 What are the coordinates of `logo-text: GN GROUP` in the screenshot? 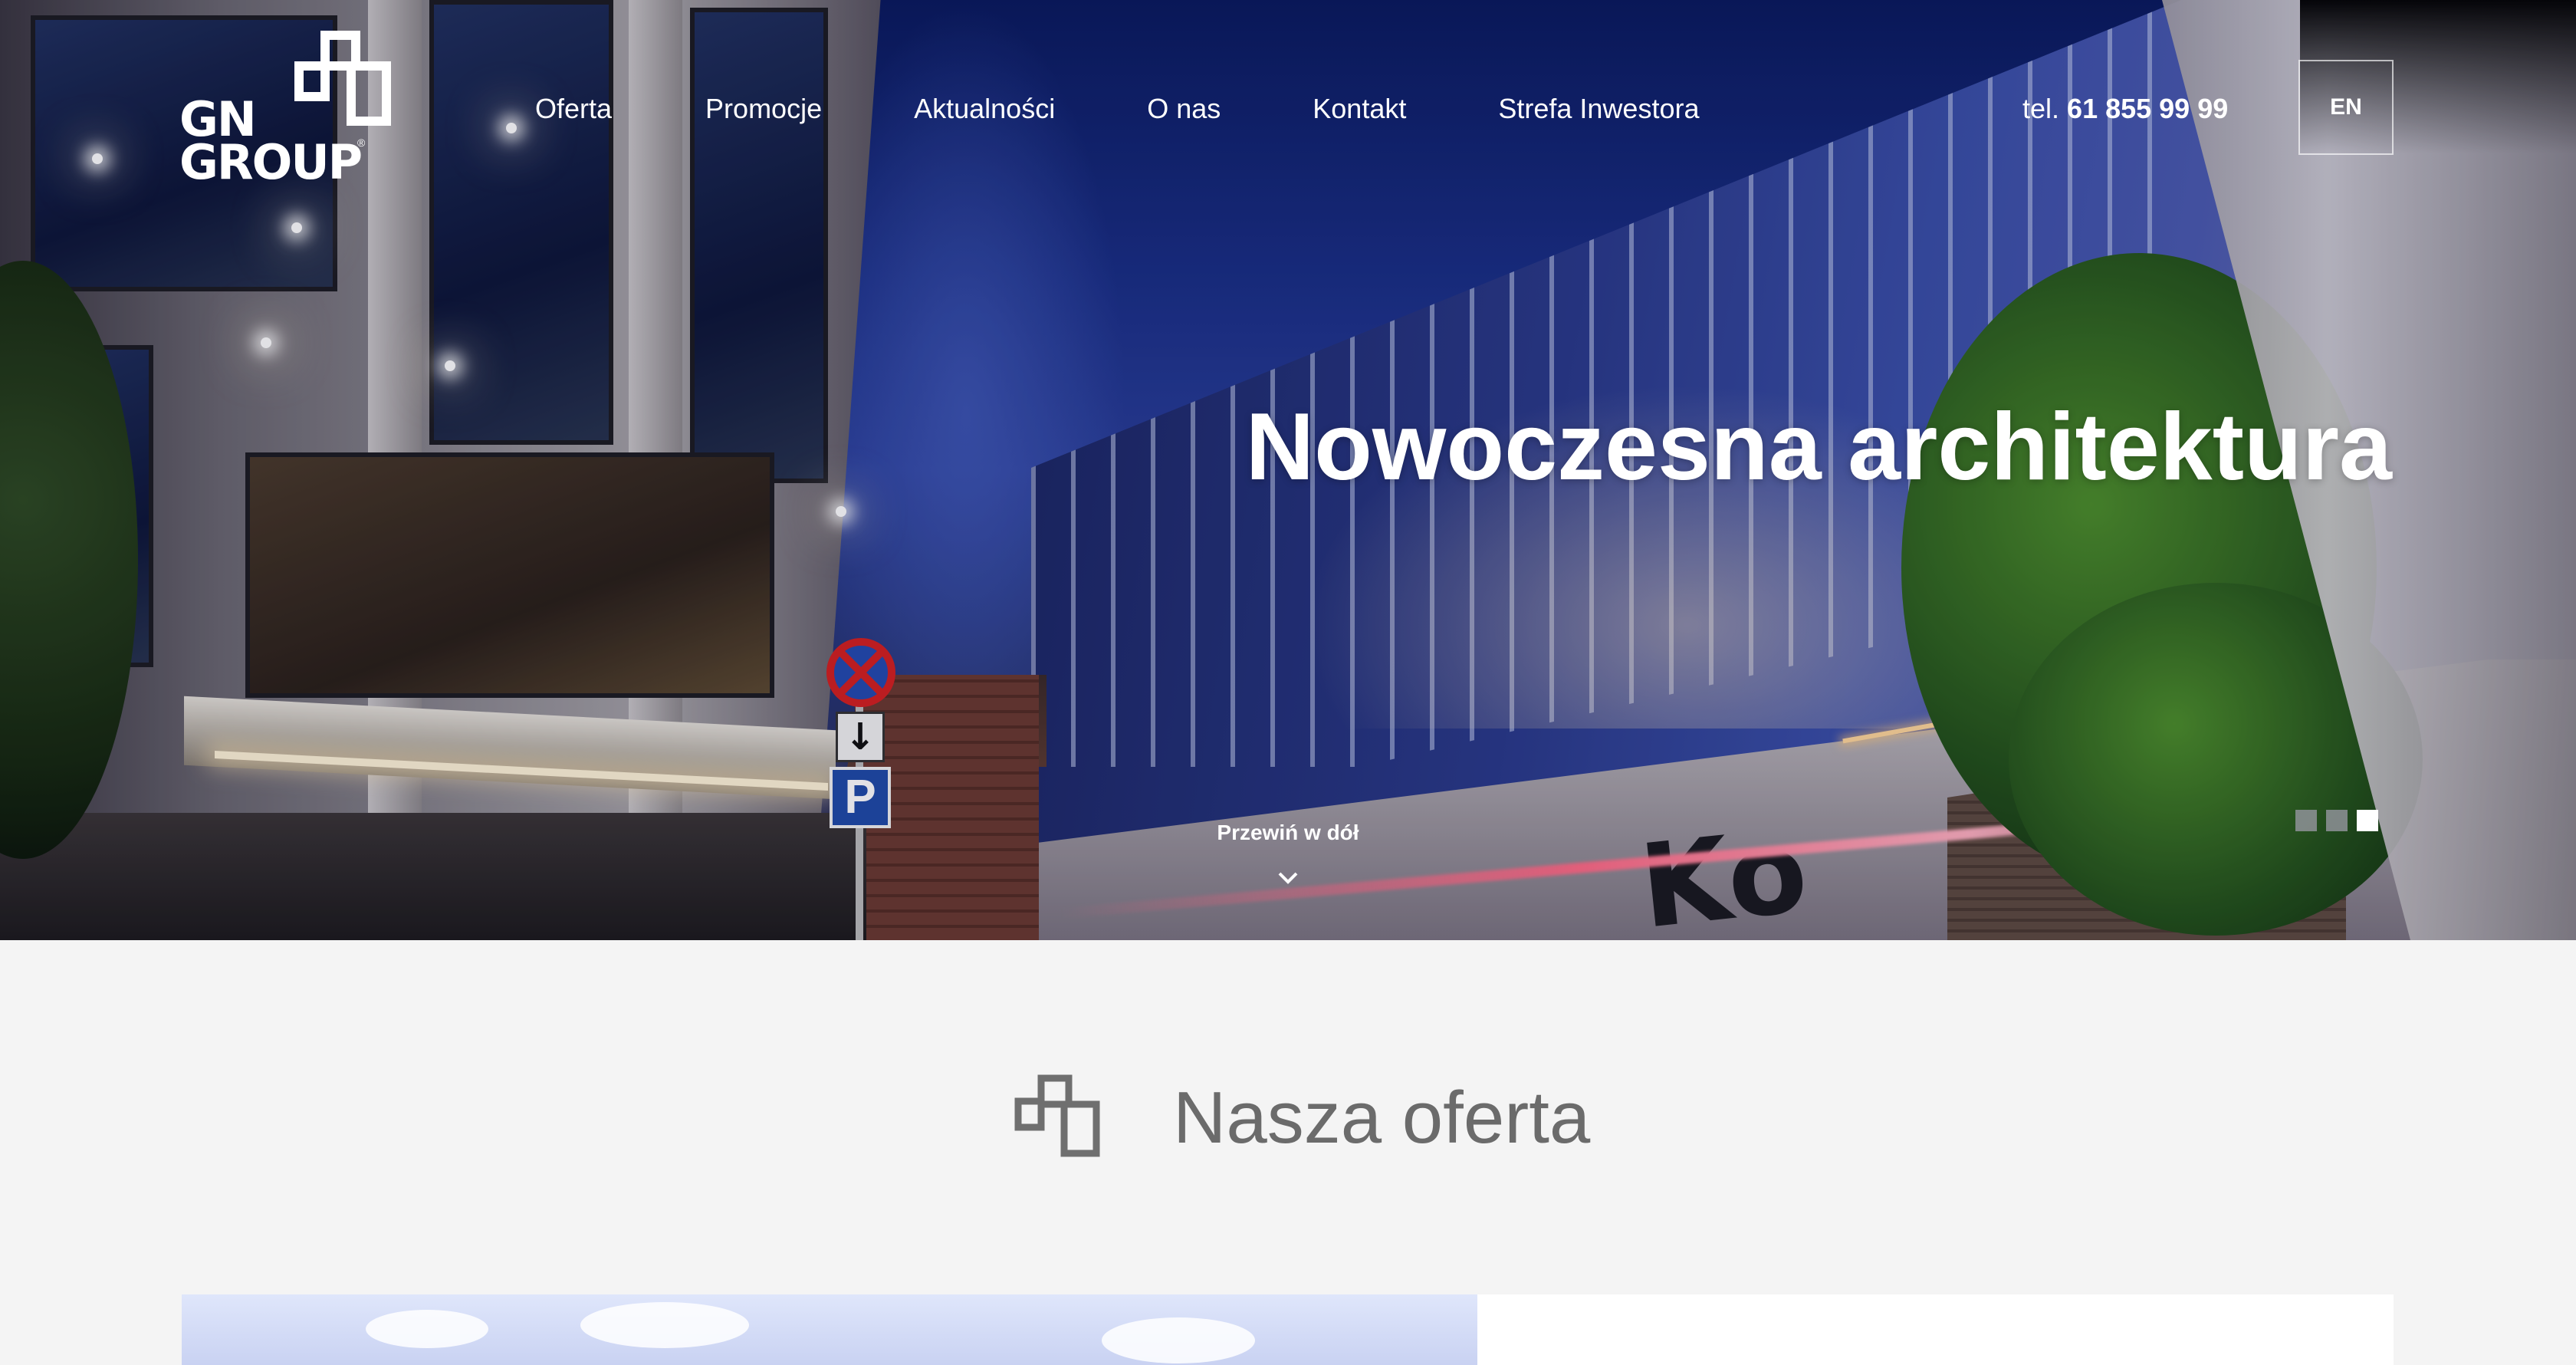 It's located at (271, 141).